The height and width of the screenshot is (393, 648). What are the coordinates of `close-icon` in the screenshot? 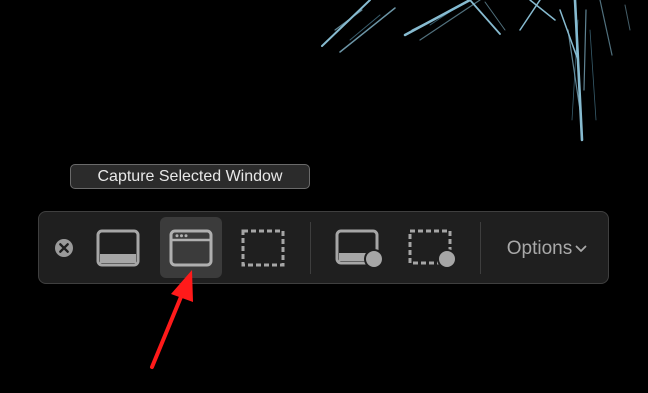 It's located at (64, 248).